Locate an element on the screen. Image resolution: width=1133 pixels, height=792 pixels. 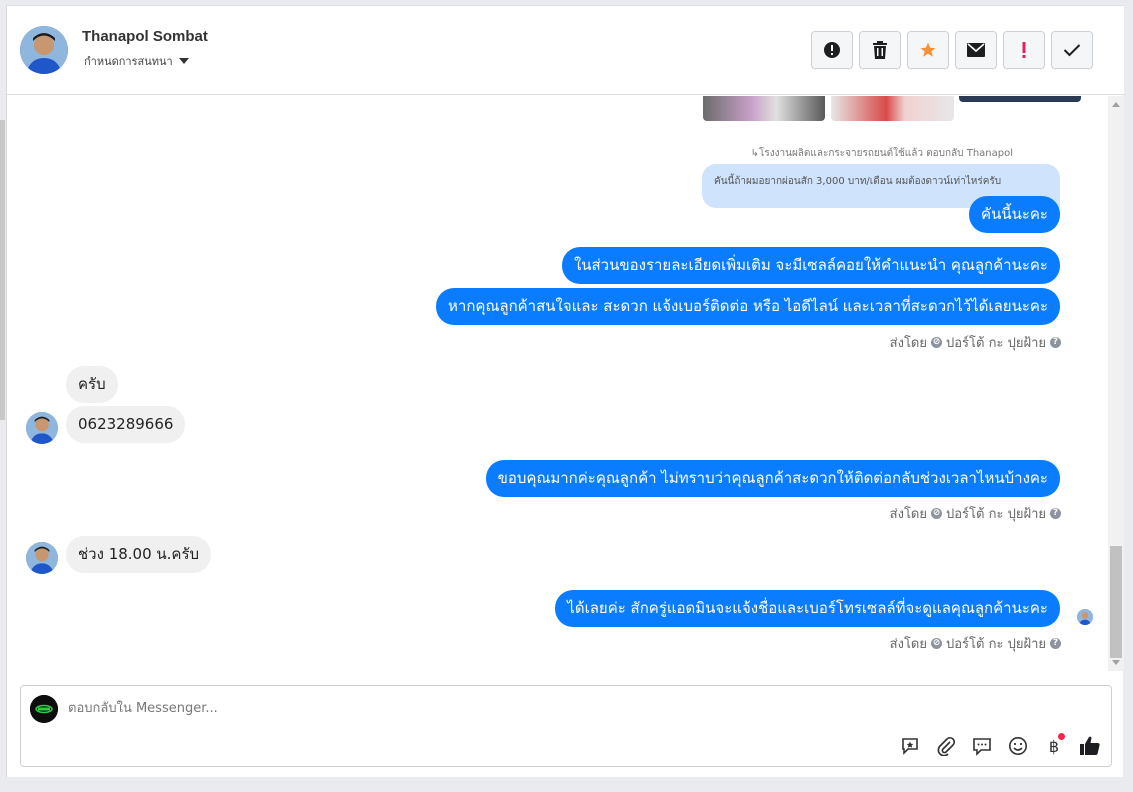
message-scrollbar is located at coordinates (1116, 383).